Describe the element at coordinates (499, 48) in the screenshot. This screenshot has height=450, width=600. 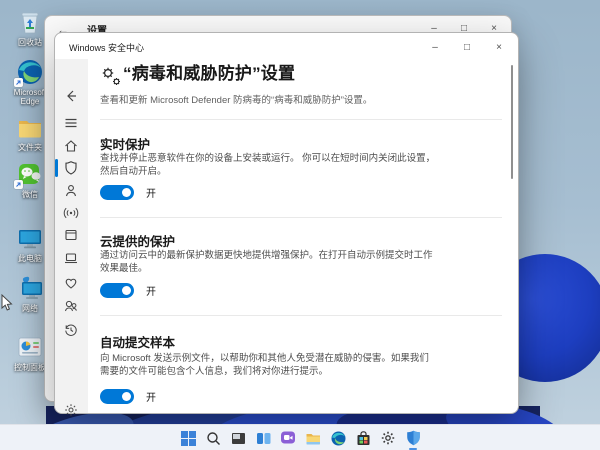
I see `close-button: ×` at that location.